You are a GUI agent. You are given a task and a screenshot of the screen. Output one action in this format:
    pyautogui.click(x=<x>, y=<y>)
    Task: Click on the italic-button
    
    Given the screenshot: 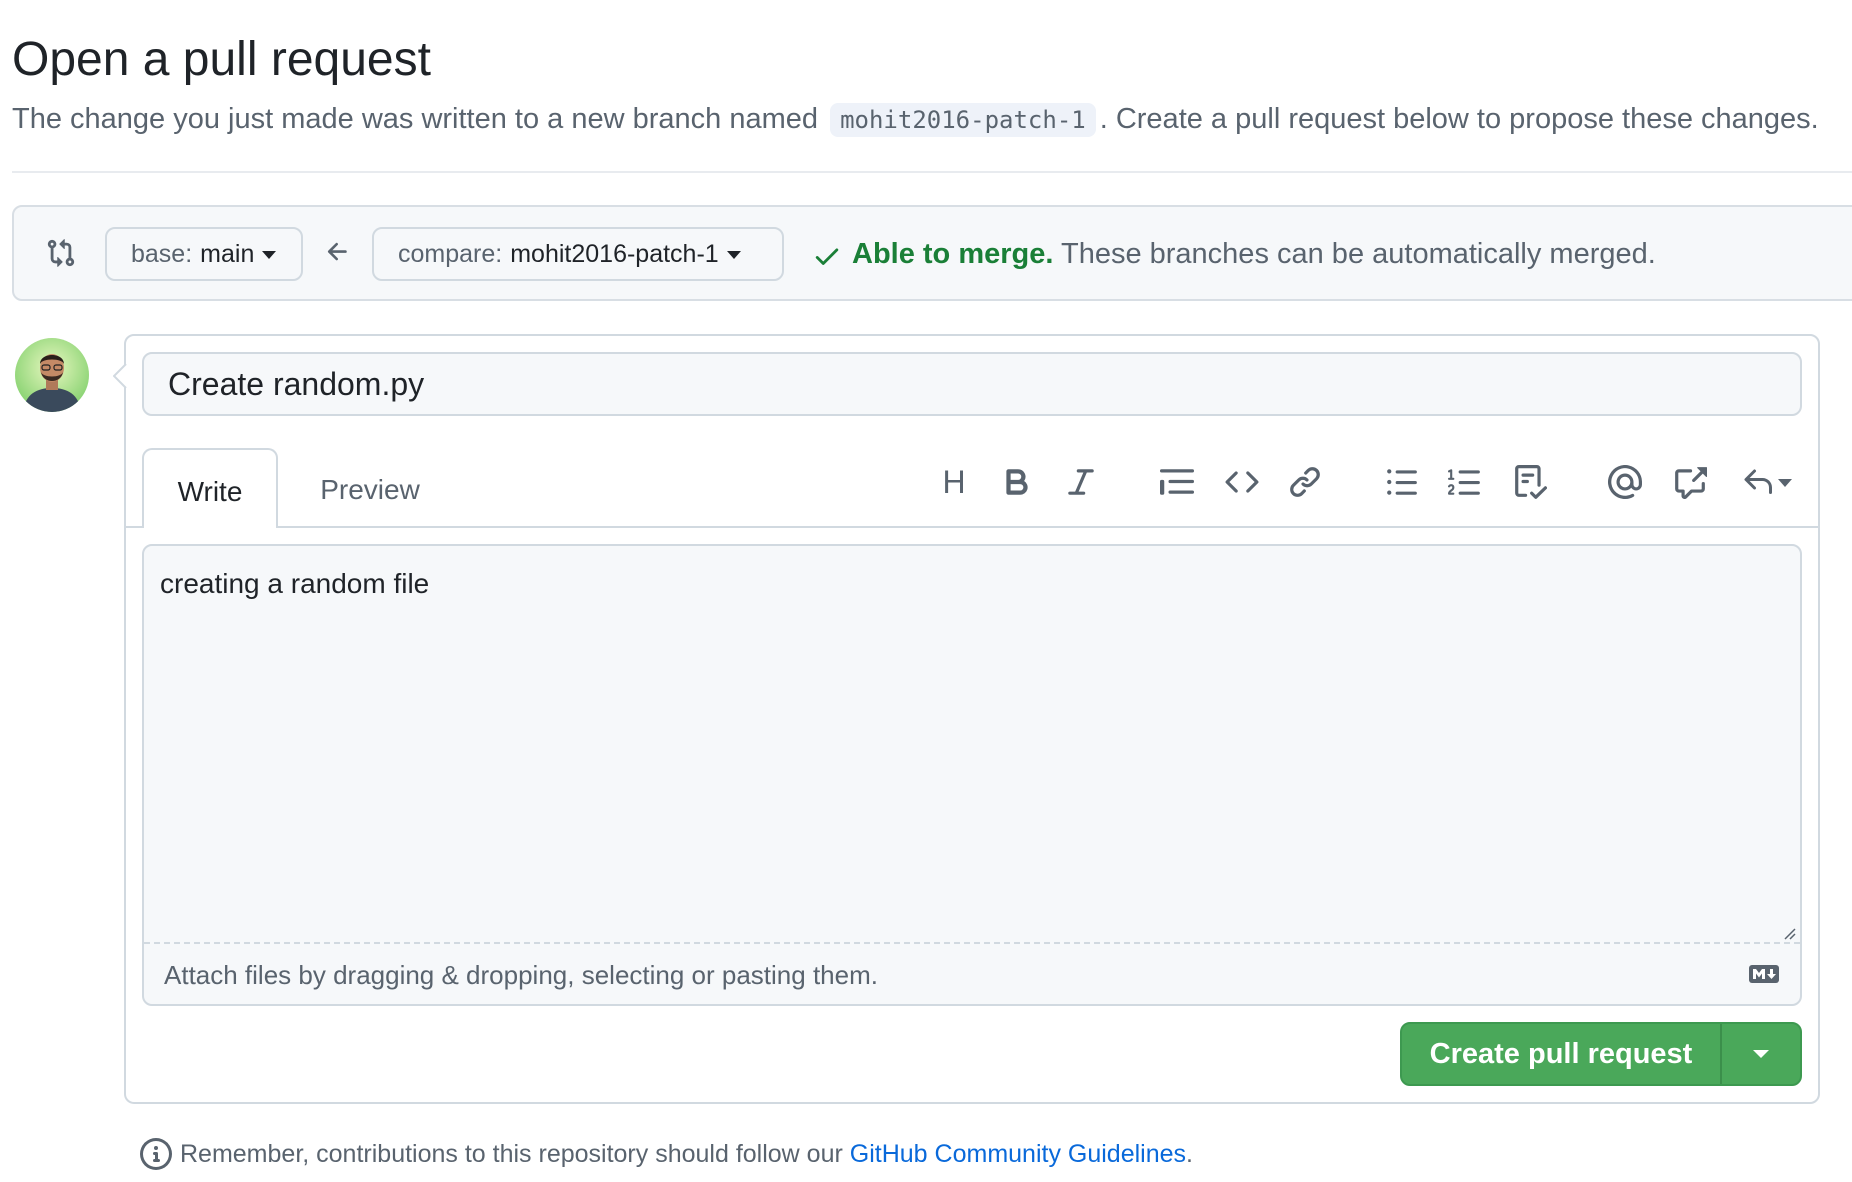 What is the action you would take?
    pyautogui.click(x=1081, y=482)
    